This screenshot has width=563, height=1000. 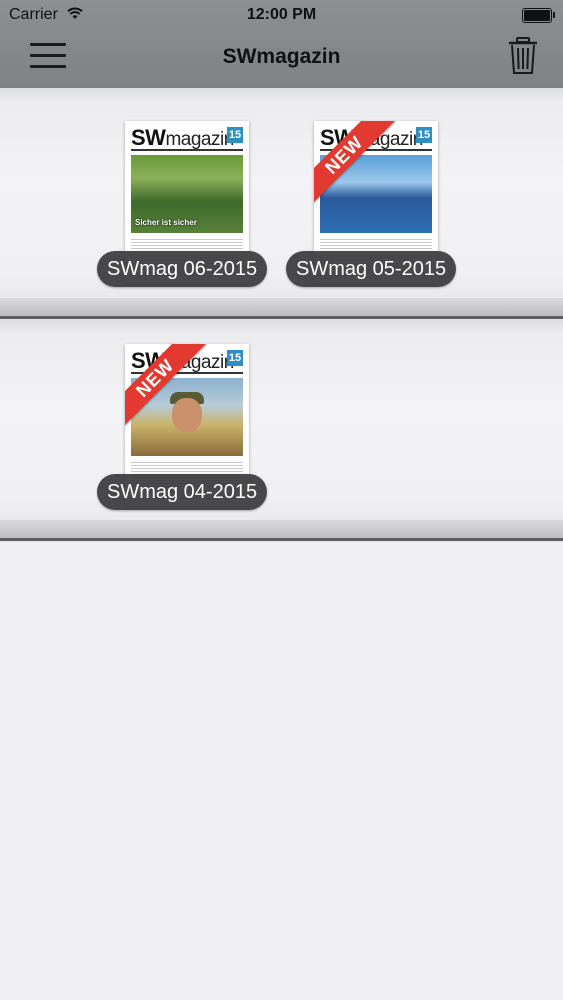 I want to click on cover-photo-face, so click(x=187, y=415).